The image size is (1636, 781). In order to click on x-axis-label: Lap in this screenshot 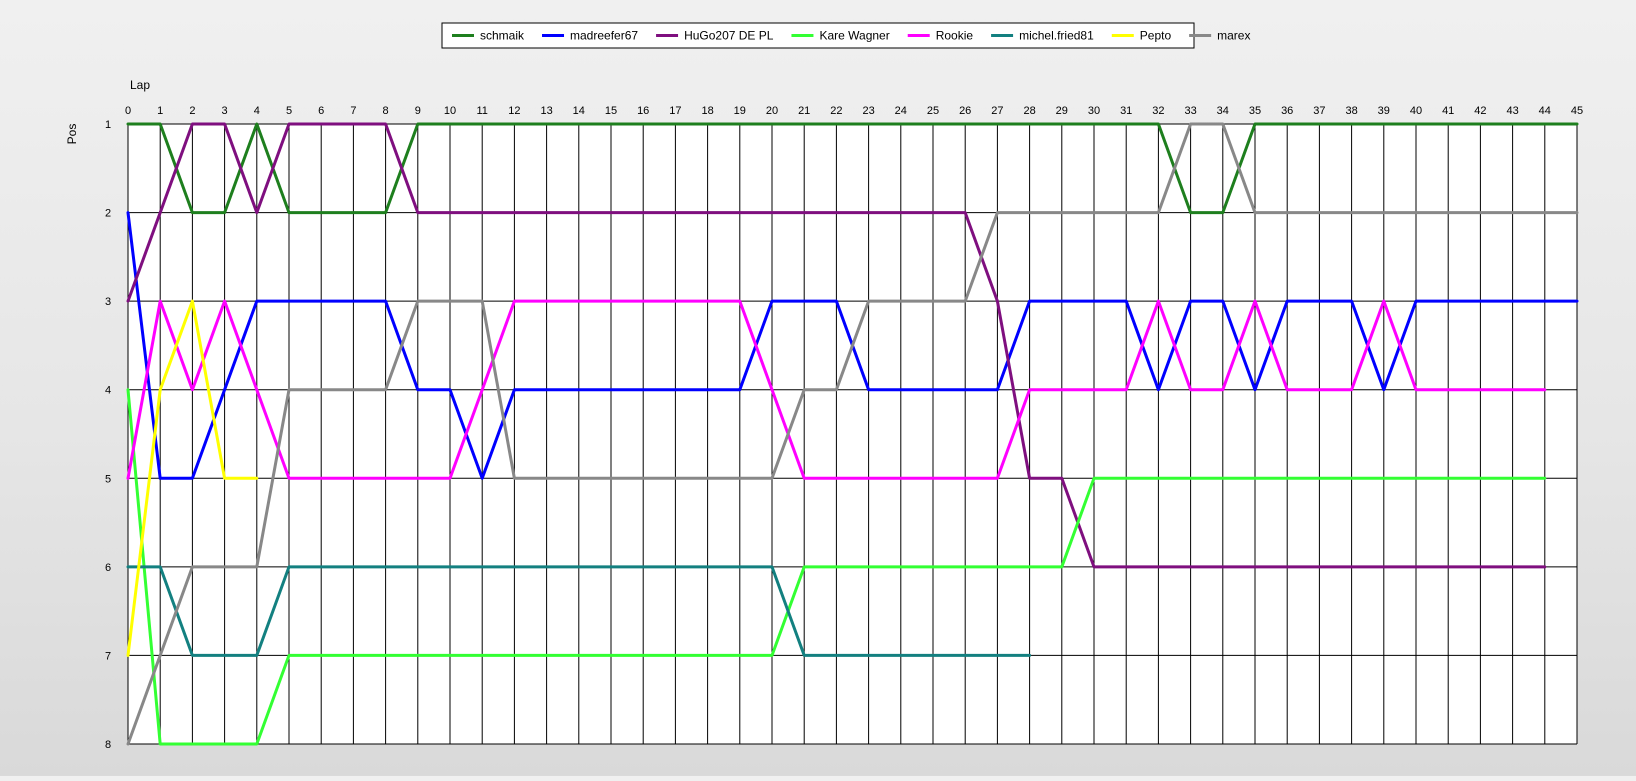, I will do `click(140, 85)`.